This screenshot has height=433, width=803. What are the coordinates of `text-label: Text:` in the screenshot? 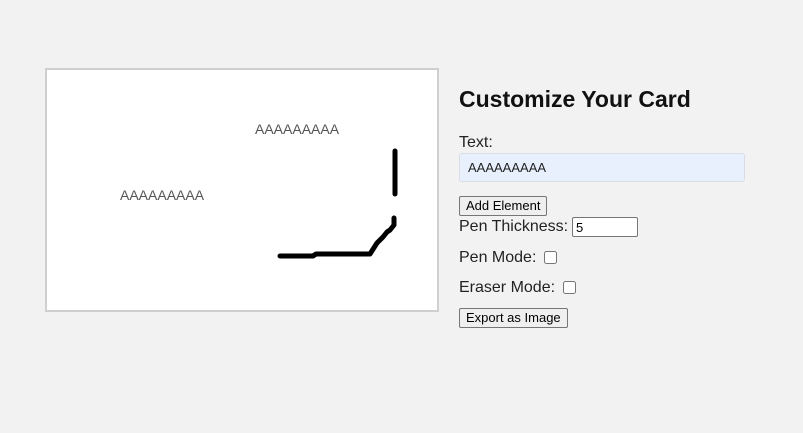 It's located at (476, 142).